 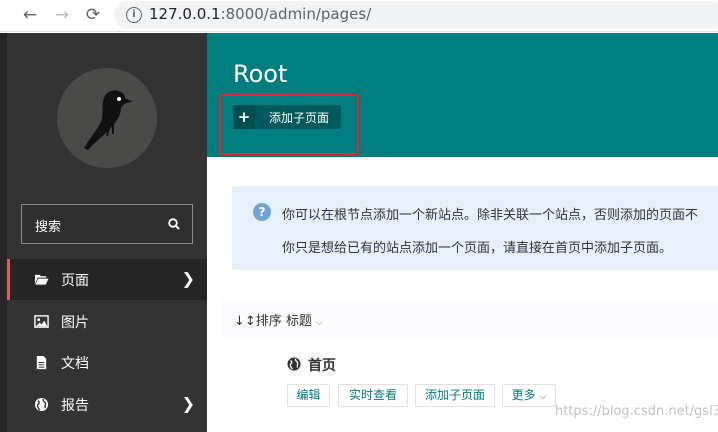 I want to click on sidebar-item-label: 文档, so click(x=75, y=364).